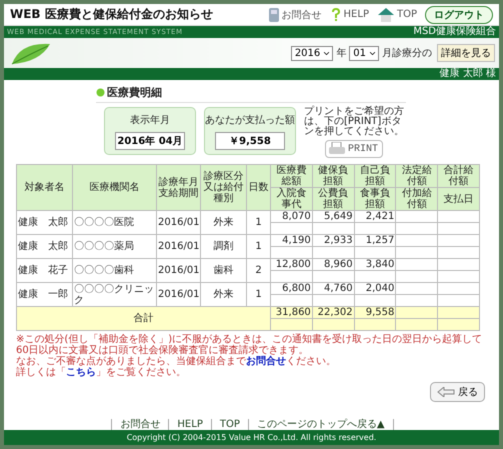 The height and width of the screenshot is (449, 503). I want to click on column-header: 医療費総額, so click(291, 176).